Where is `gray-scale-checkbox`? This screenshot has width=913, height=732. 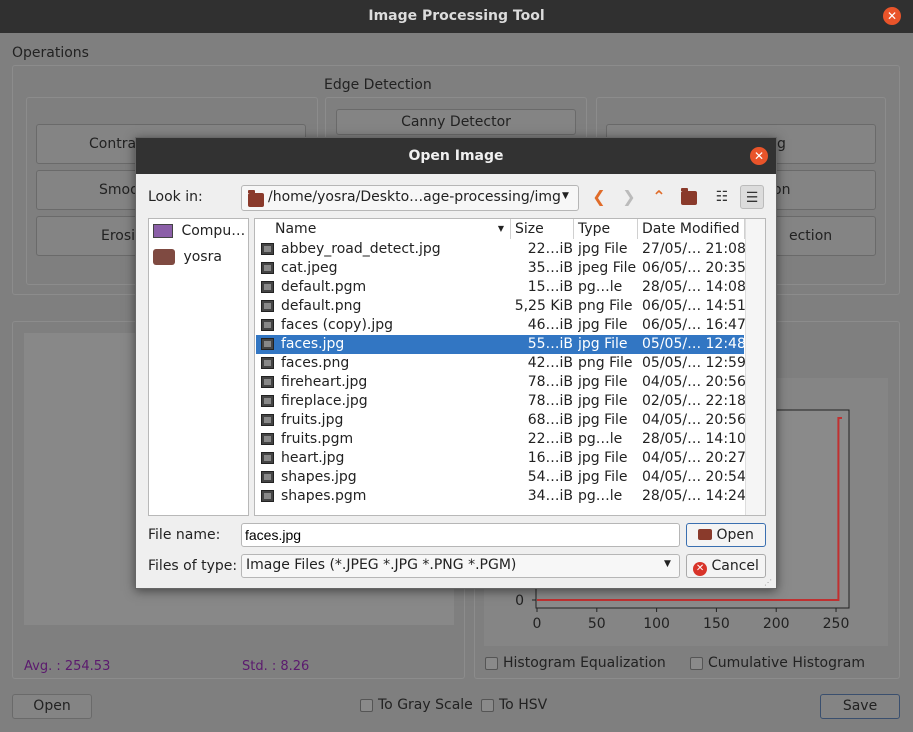 gray-scale-checkbox is located at coordinates (366, 705).